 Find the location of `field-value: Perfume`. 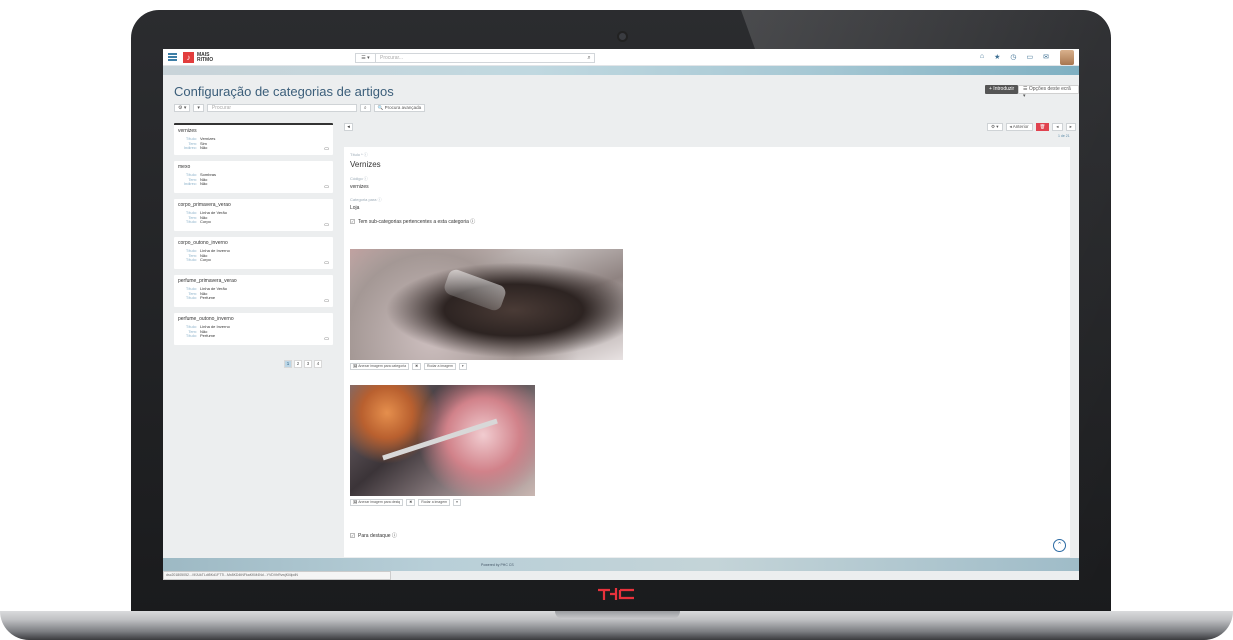

field-value: Perfume is located at coordinates (208, 297).